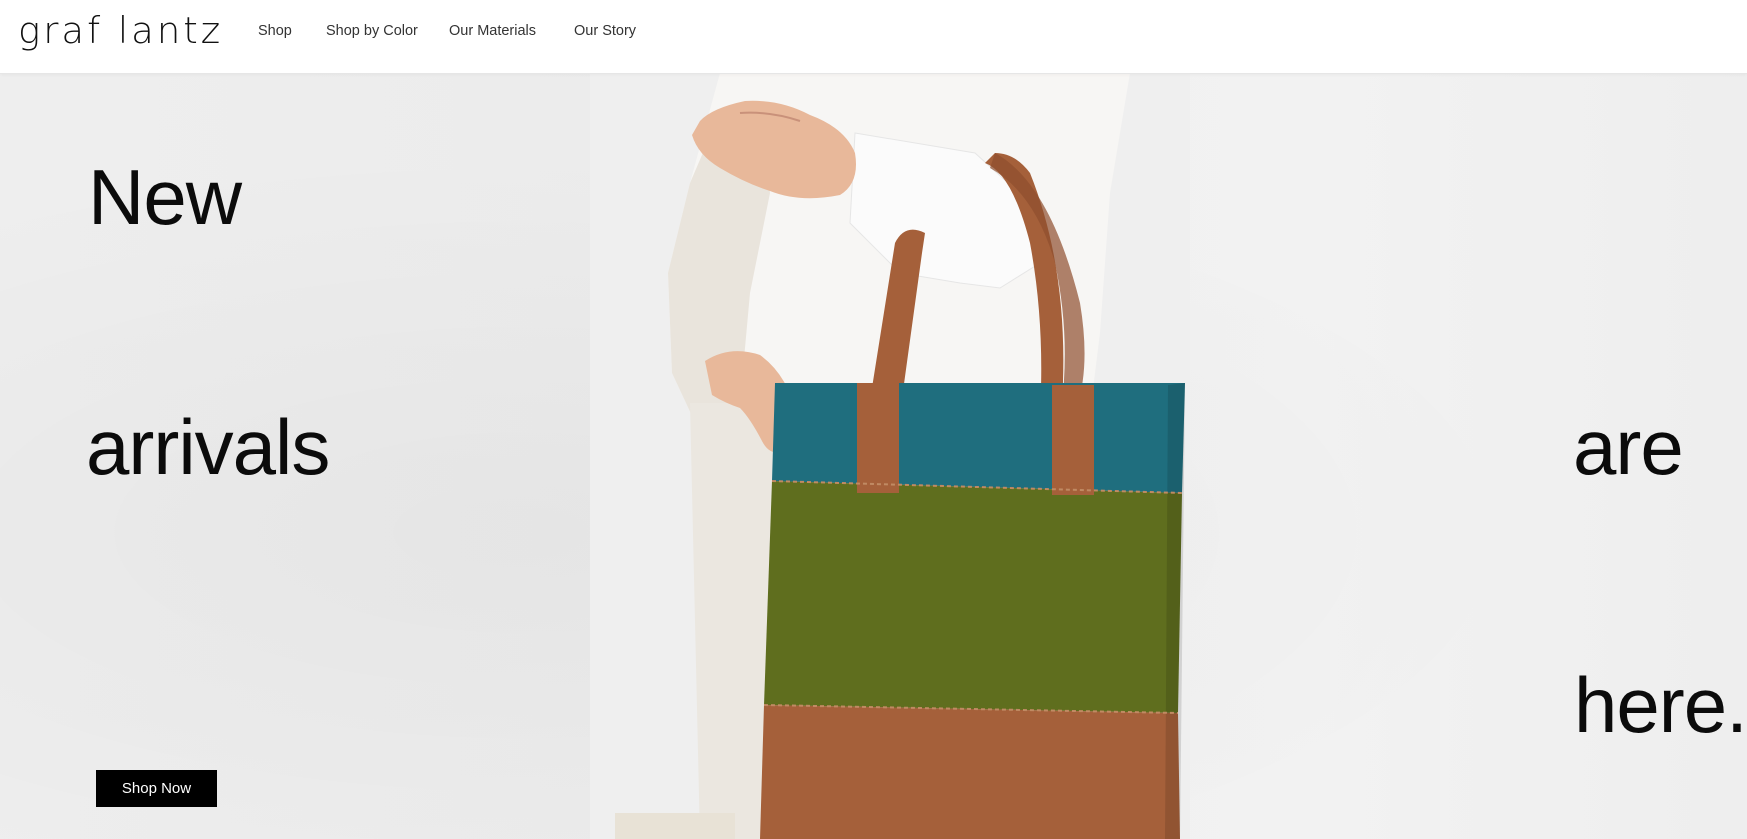 The width and height of the screenshot is (1747, 839). What do you see at coordinates (675, 826) in the screenshot?
I see `pedestal` at bounding box center [675, 826].